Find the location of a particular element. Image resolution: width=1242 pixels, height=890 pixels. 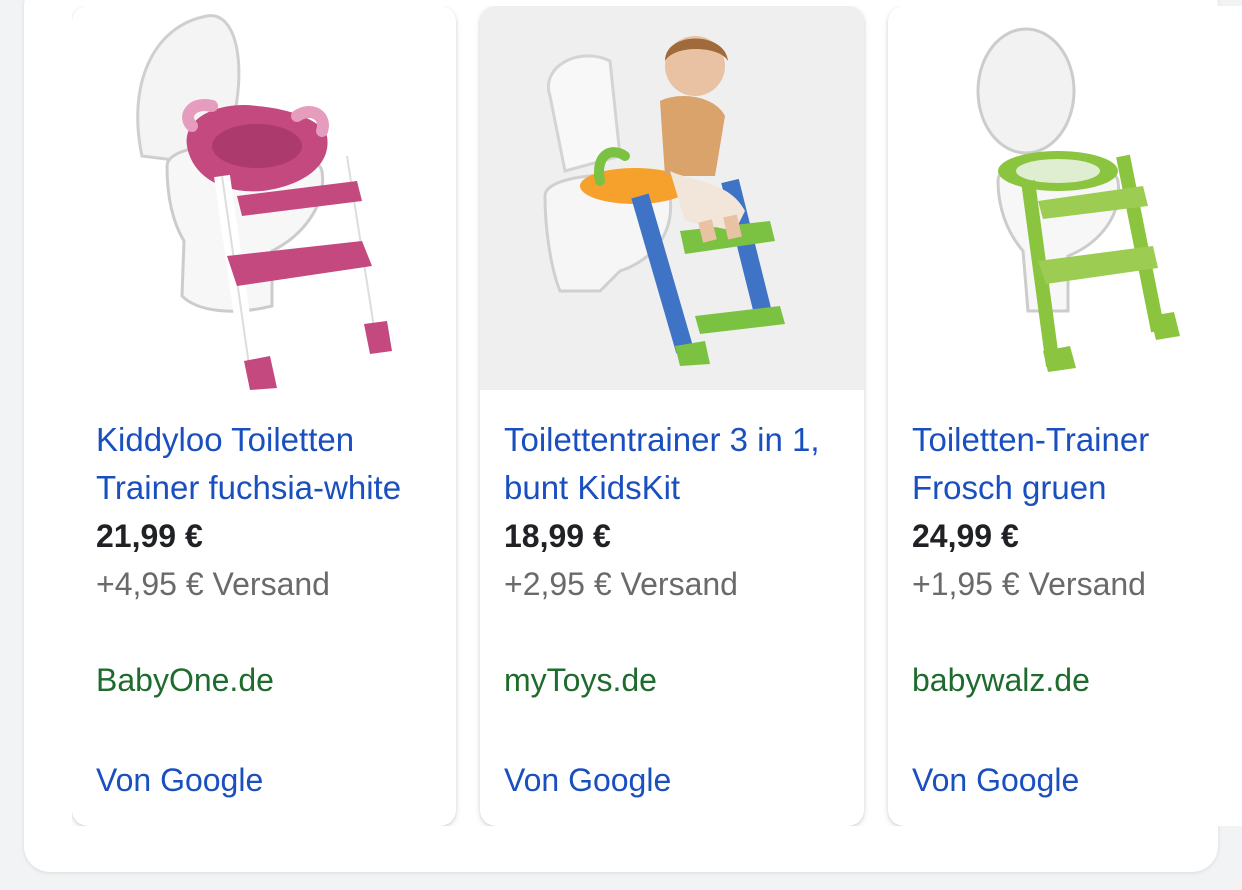

green-frog-potty-ladder-image is located at coordinates (1065, 198).